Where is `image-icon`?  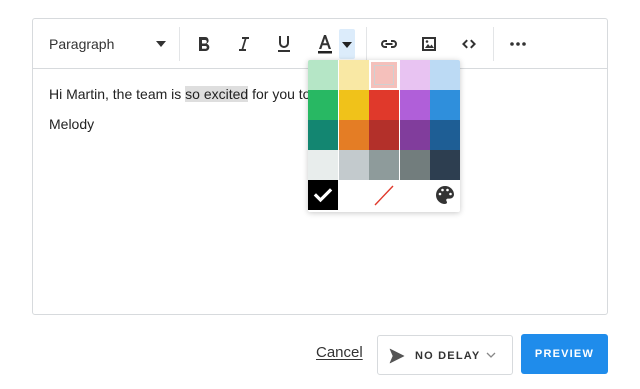 image-icon is located at coordinates (429, 44).